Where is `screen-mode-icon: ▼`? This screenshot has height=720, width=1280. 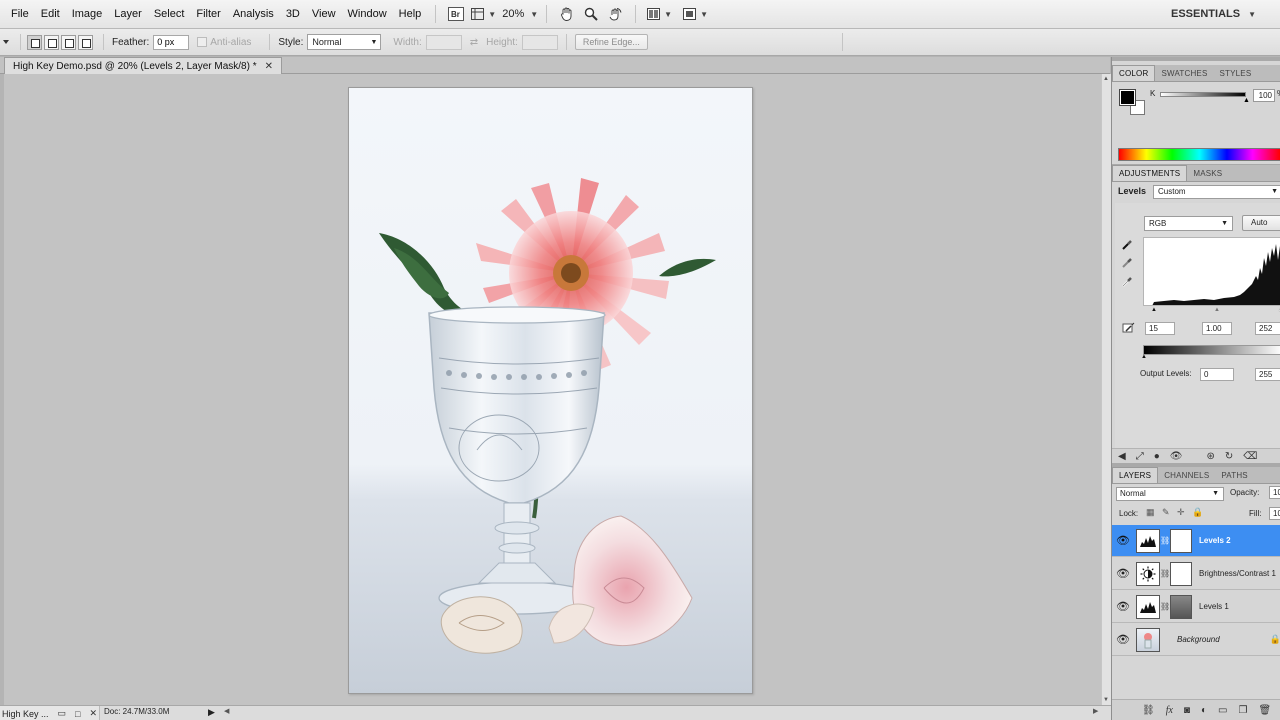
screen-mode-icon: ▼ is located at coordinates (695, 14).